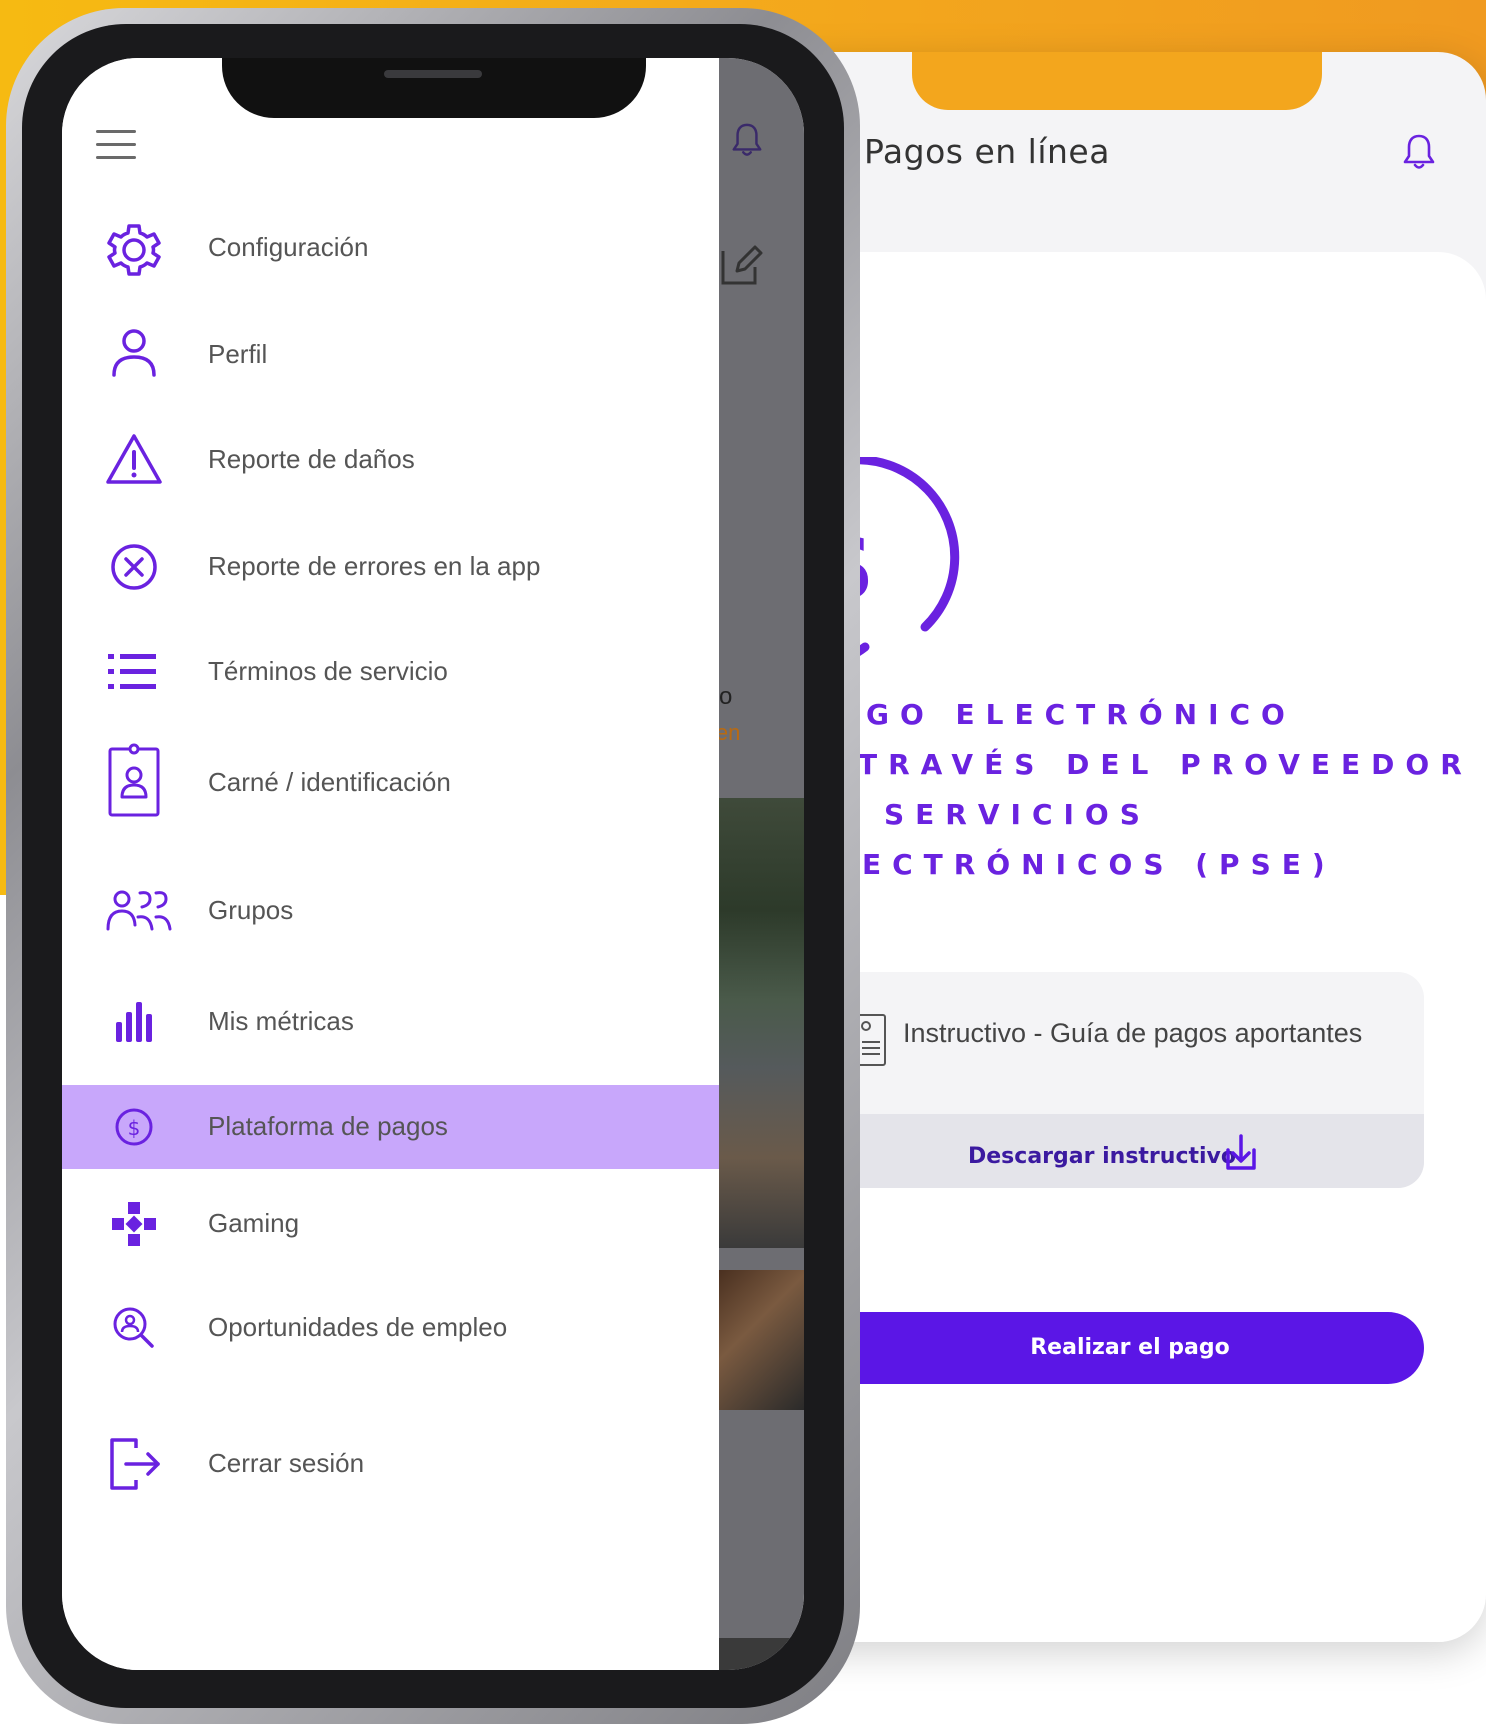 The height and width of the screenshot is (1730, 1486). Describe the element at coordinates (390, 1224) in the screenshot. I see `menu-item-gaming: Gaming` at that location.